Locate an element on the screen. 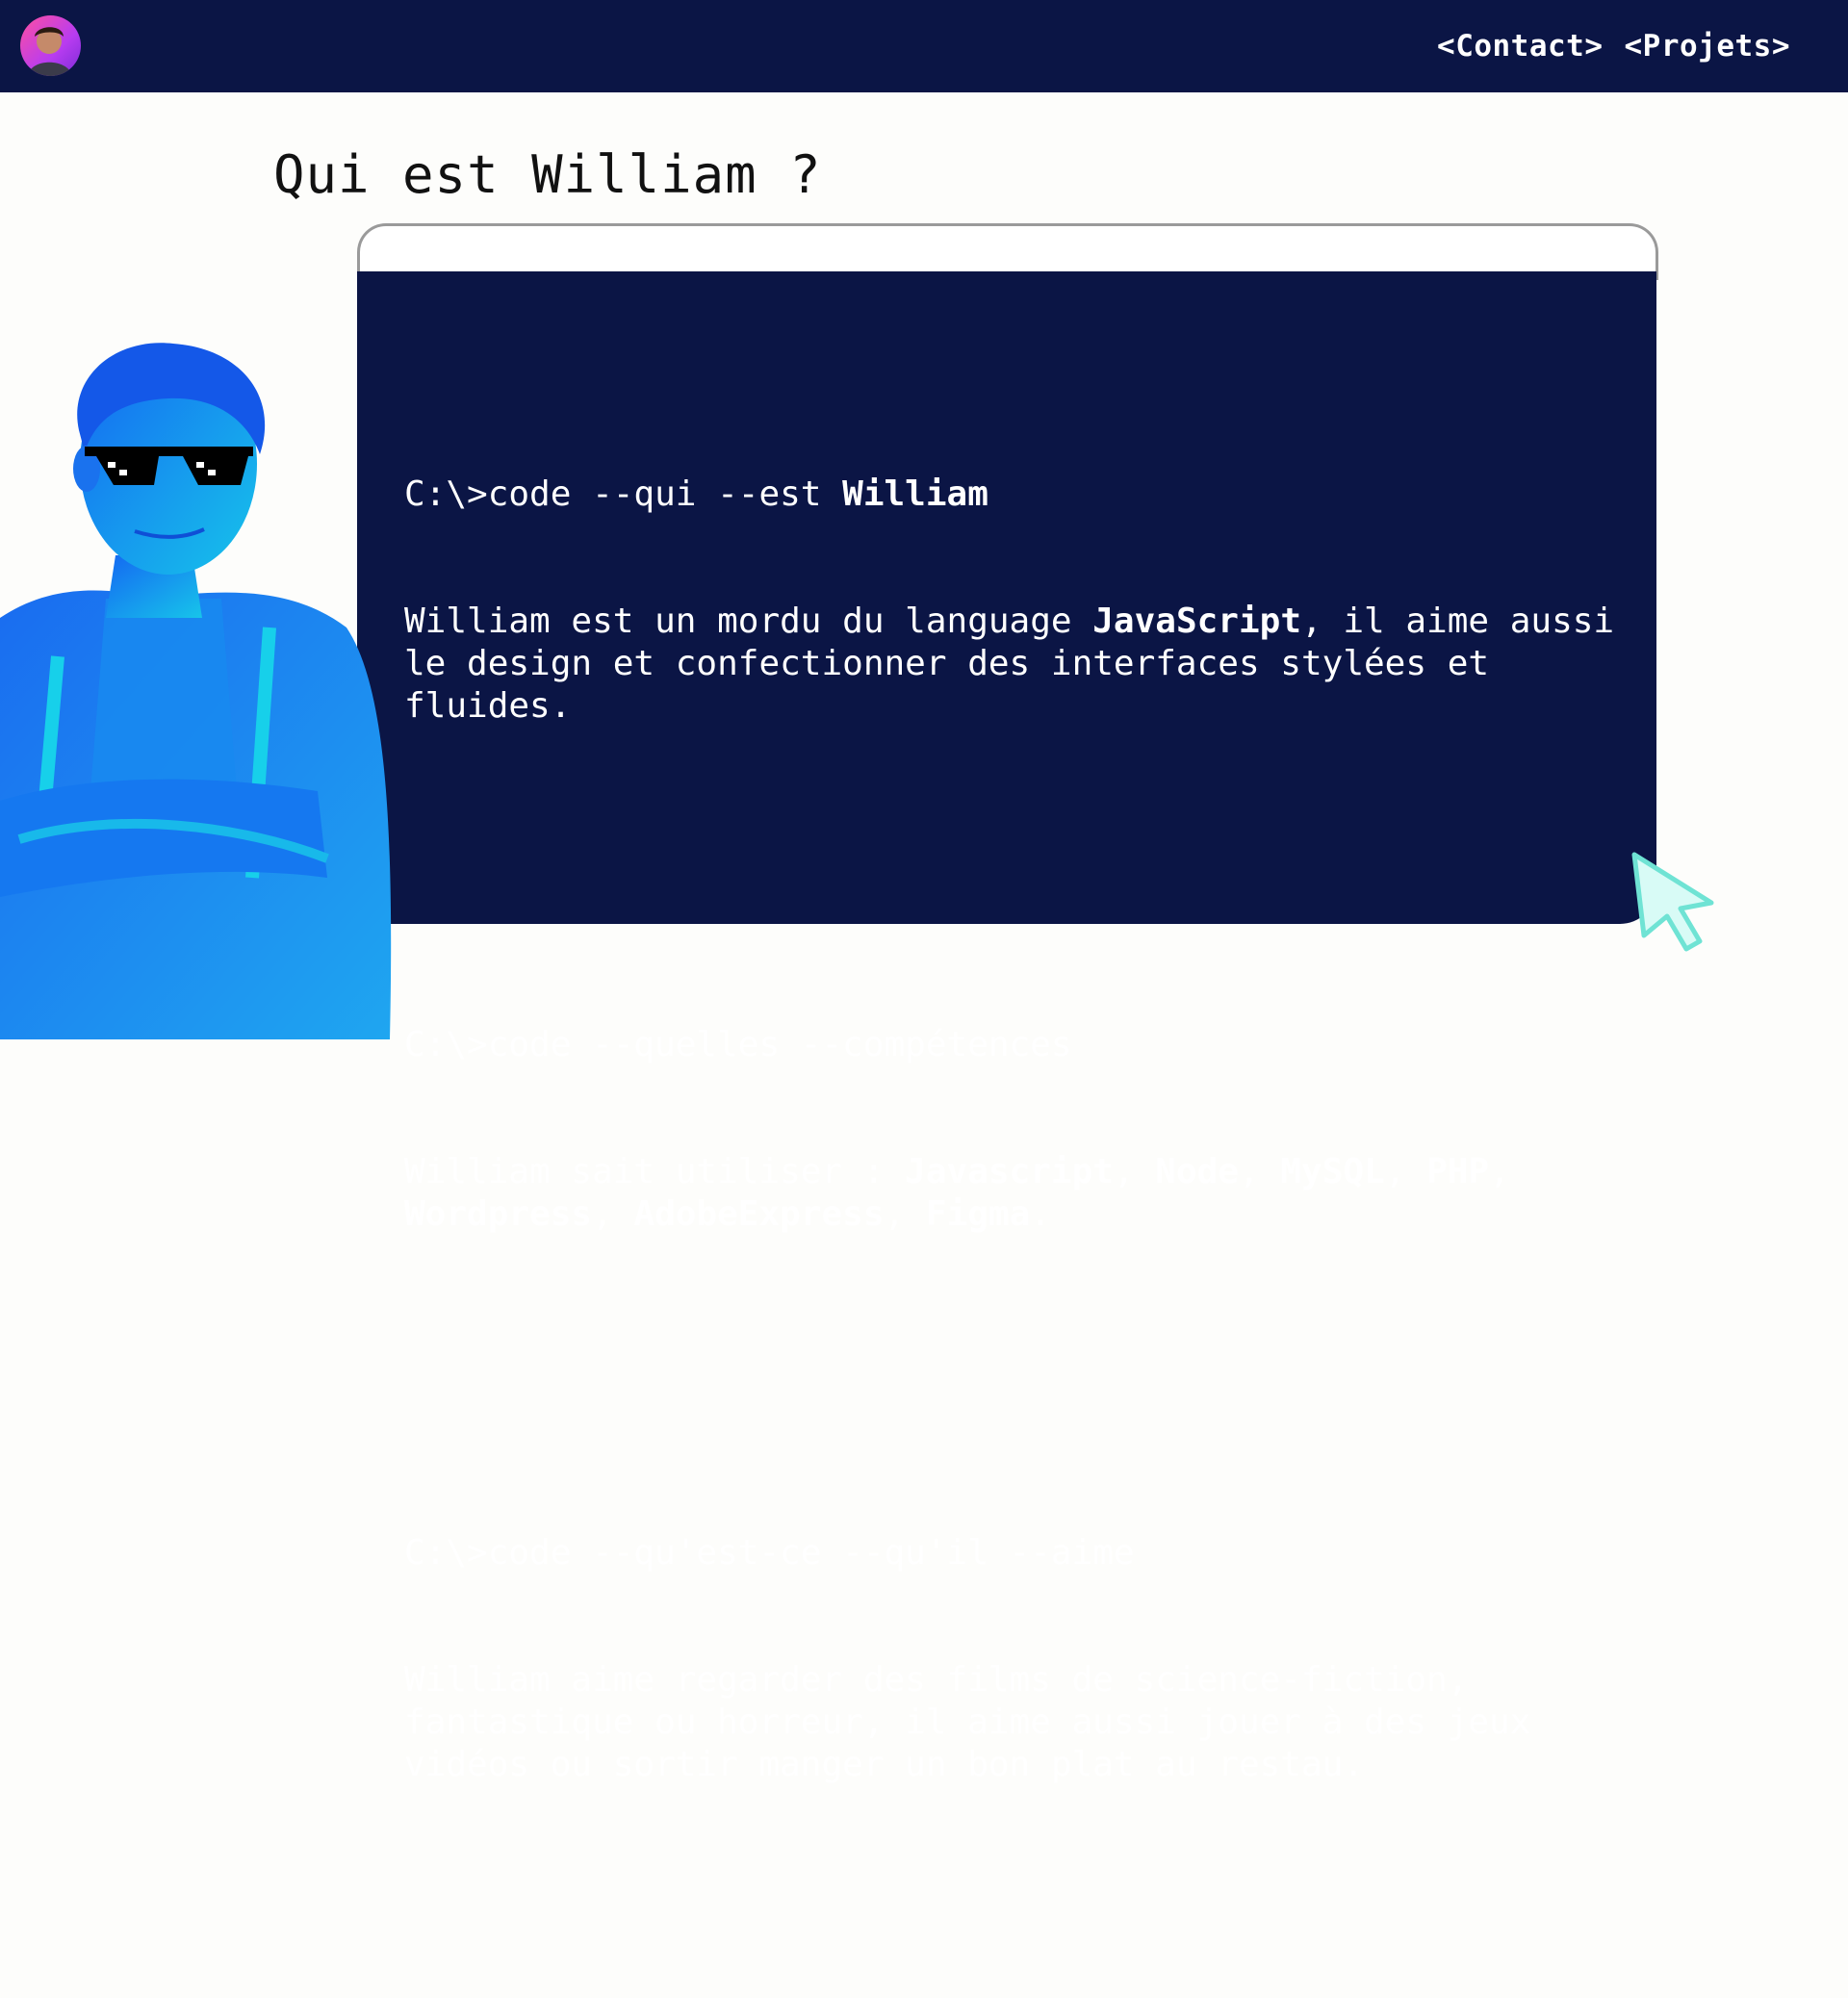  avatar is located at coordinates (50, 45).